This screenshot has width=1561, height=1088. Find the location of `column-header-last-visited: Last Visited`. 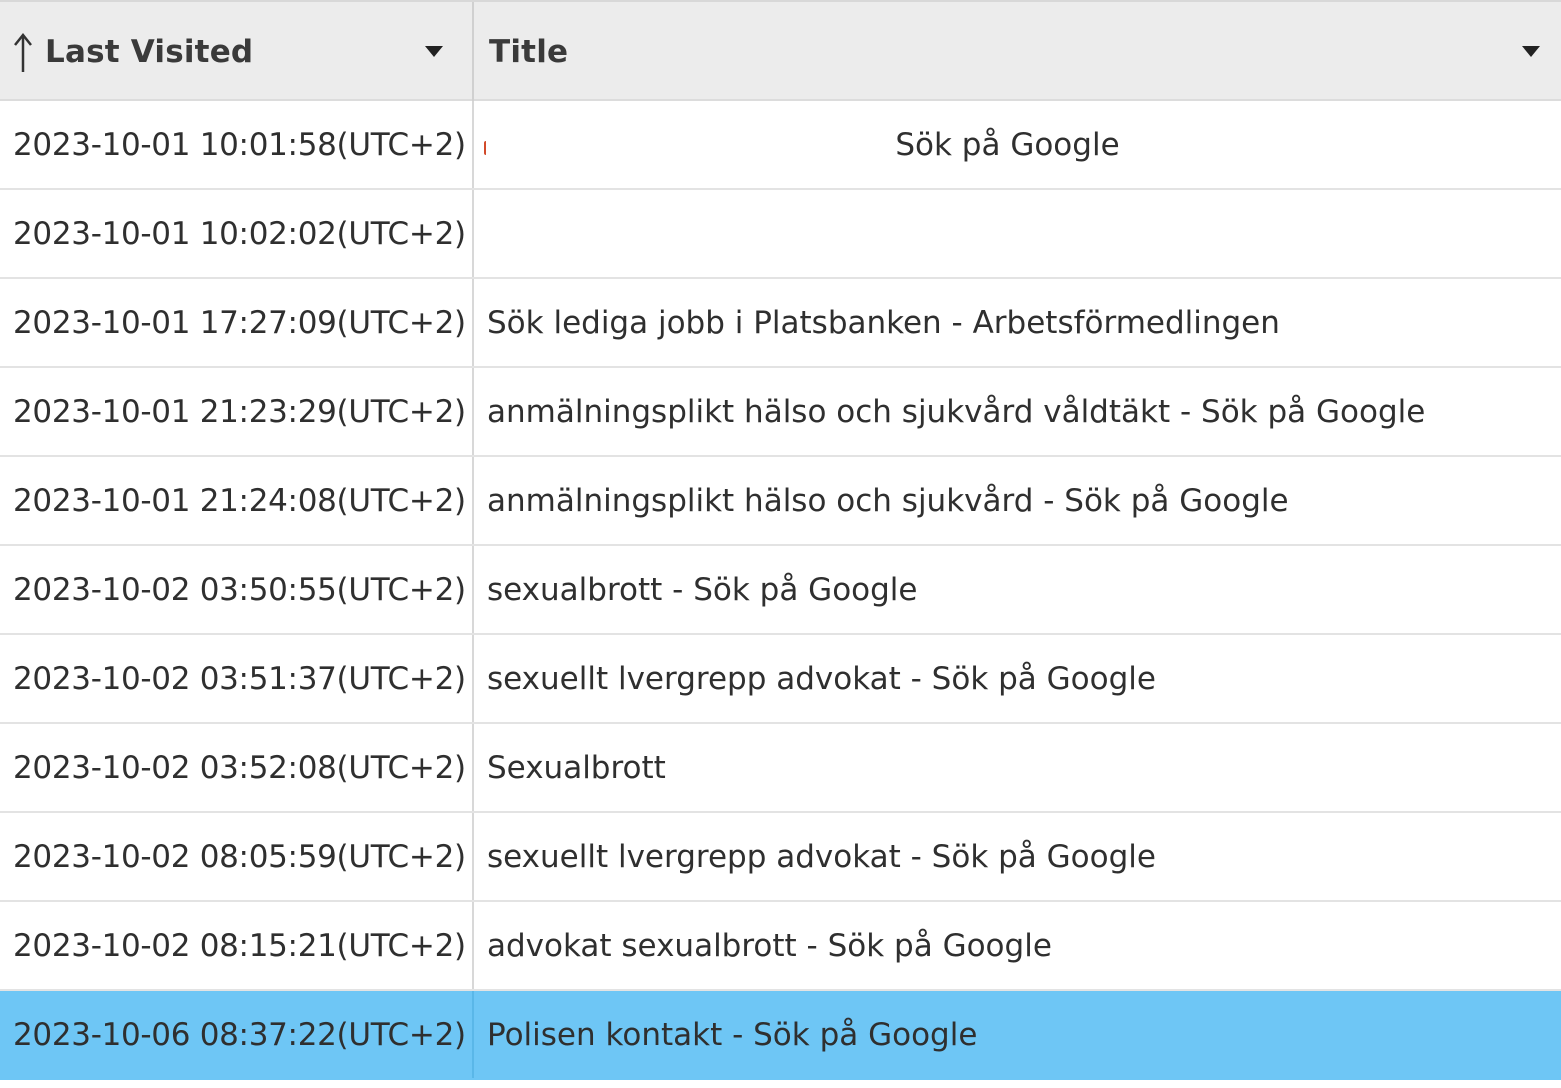

column-header-last-visited: Last Visited is located at coordinates (236, 51).